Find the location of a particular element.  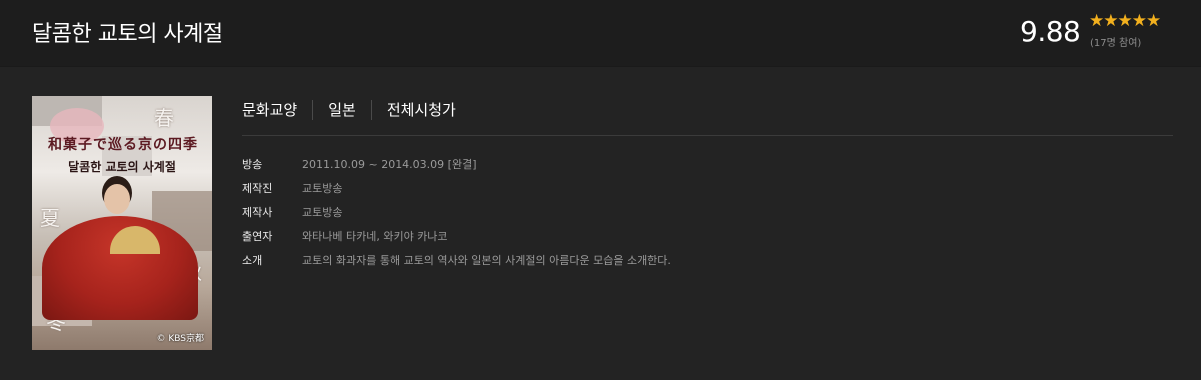

info-row-production-staff: 제작진 교토방송 is located at coordinates (456, 192).